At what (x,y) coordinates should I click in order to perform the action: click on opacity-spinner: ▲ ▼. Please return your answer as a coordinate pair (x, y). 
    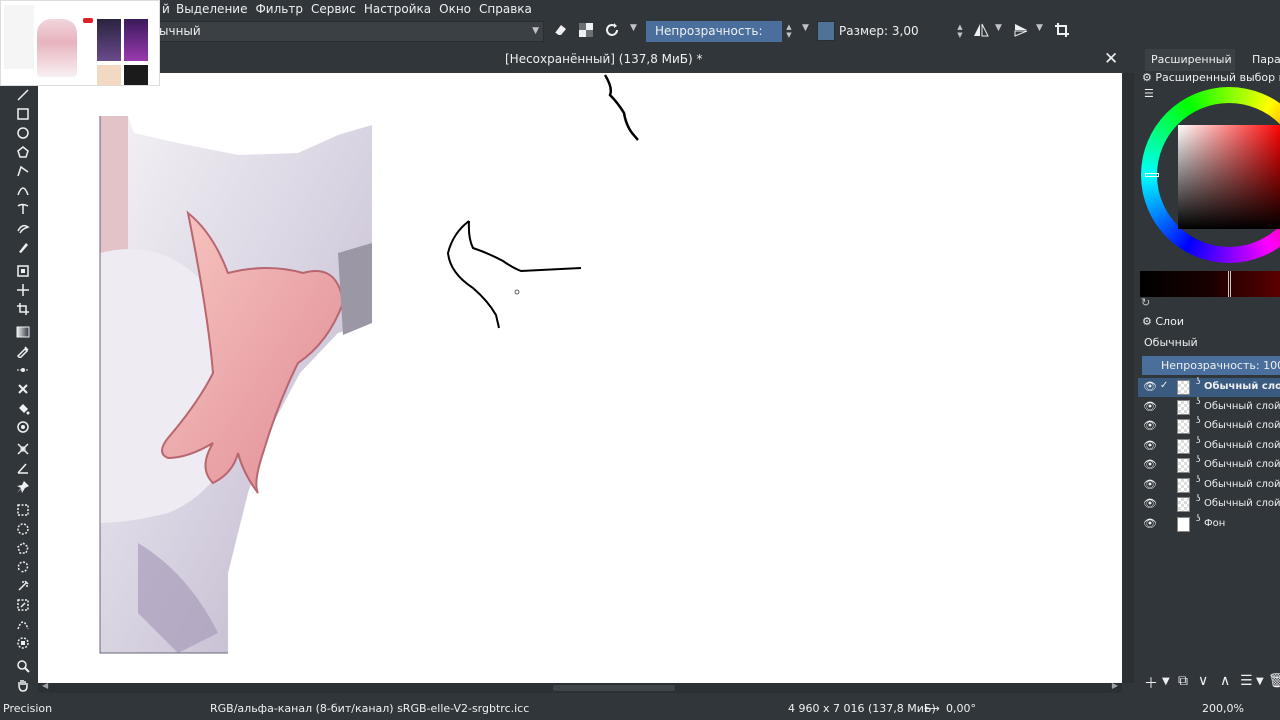
    Looking at the image, I should click on (789, 31).